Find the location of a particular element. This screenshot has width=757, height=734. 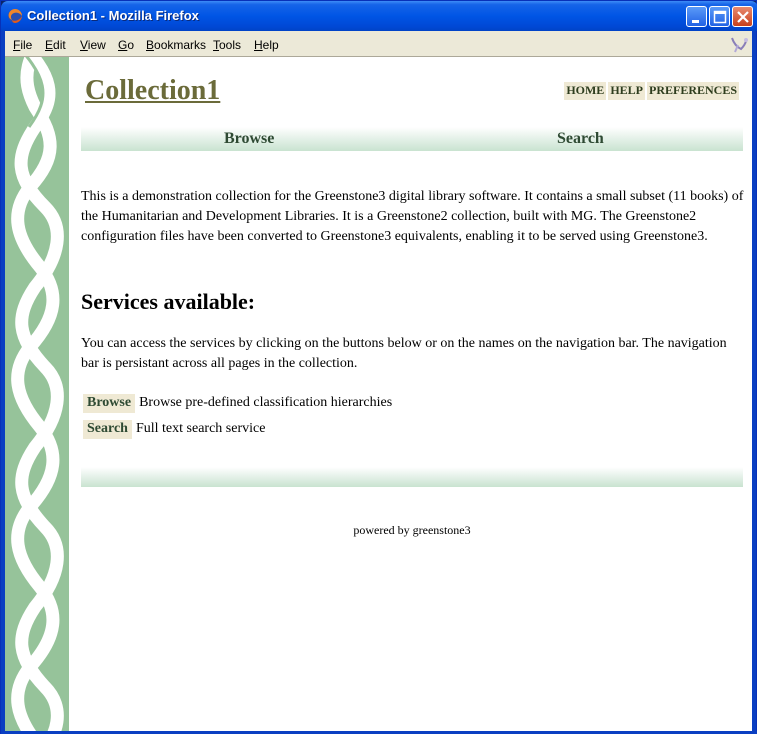

nav-search-link: Search is located at coordinates (580, 139).